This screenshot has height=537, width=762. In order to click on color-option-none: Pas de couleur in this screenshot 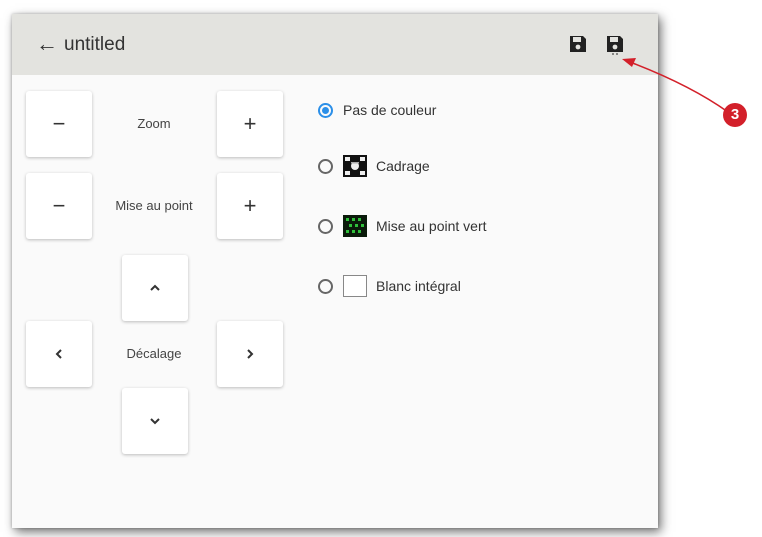, I will do `click(377, 110)`.